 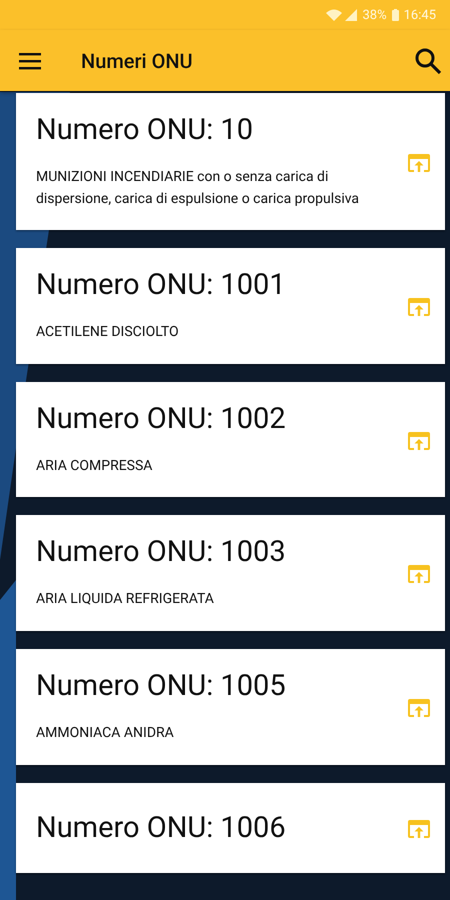 What do you see at coordinates (395, 15) in the screenshot?
I see `battery-icon` at bounding box center [395, 15].